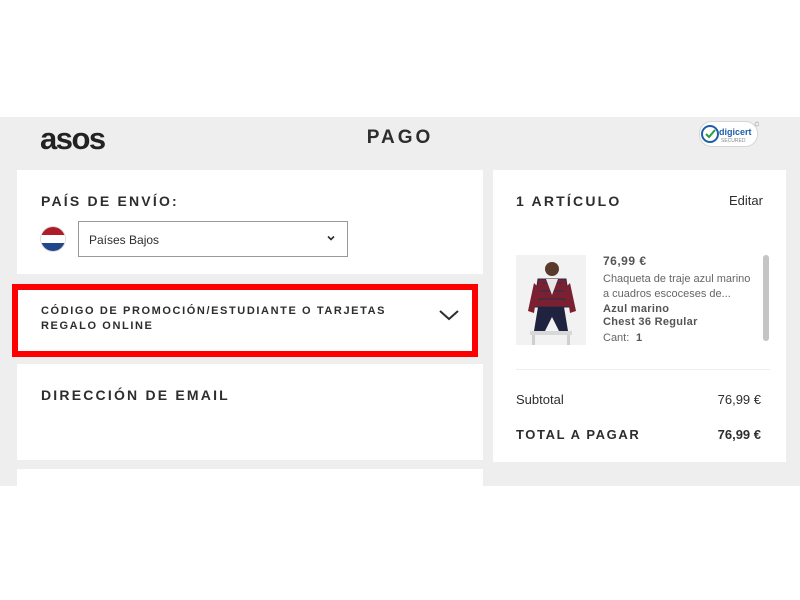  What do you see at coordinates (735, 132) in the screenshot?
I see `digicert-label: digicert` at bounding box center [735, 132].